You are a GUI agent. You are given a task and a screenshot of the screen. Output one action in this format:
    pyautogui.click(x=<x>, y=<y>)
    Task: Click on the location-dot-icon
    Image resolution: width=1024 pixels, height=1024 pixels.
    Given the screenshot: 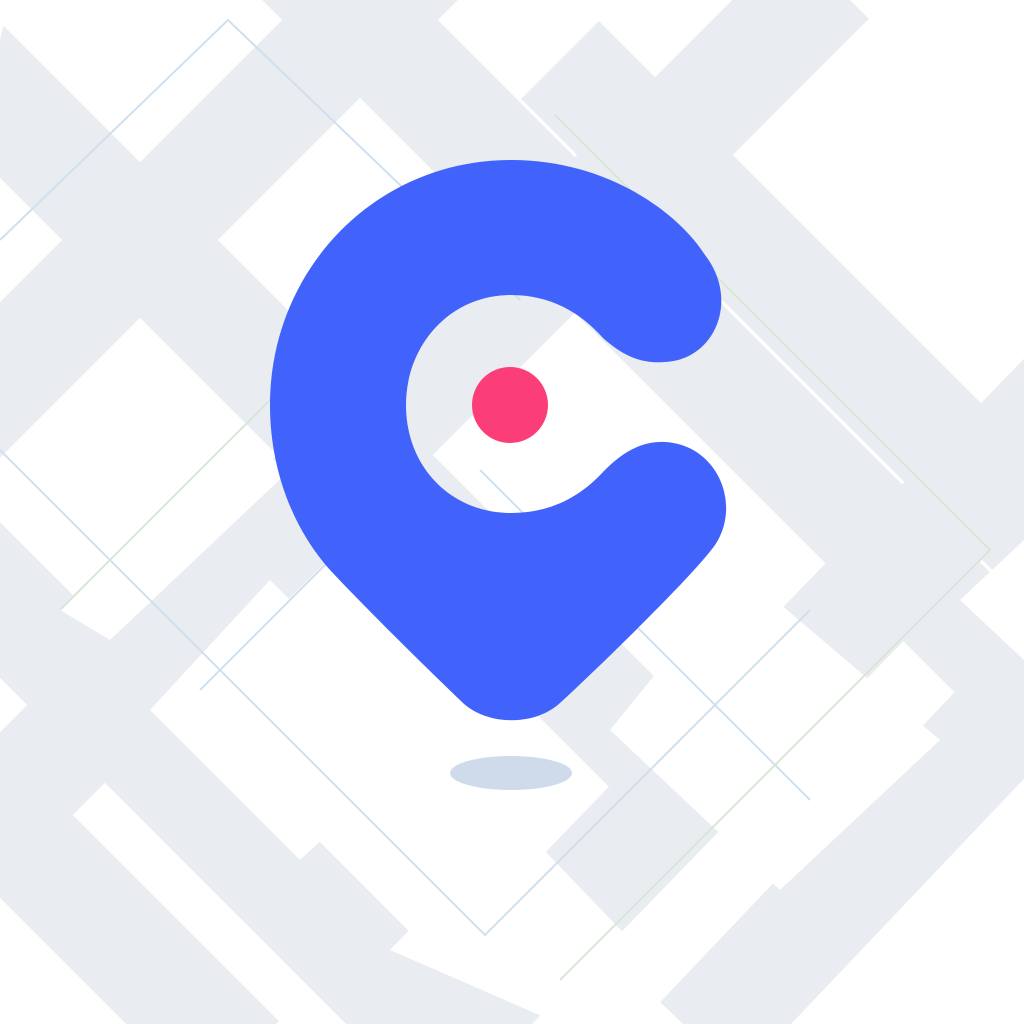 What is the action you would take?
    pyautogui.click(x=510, y=405)
    